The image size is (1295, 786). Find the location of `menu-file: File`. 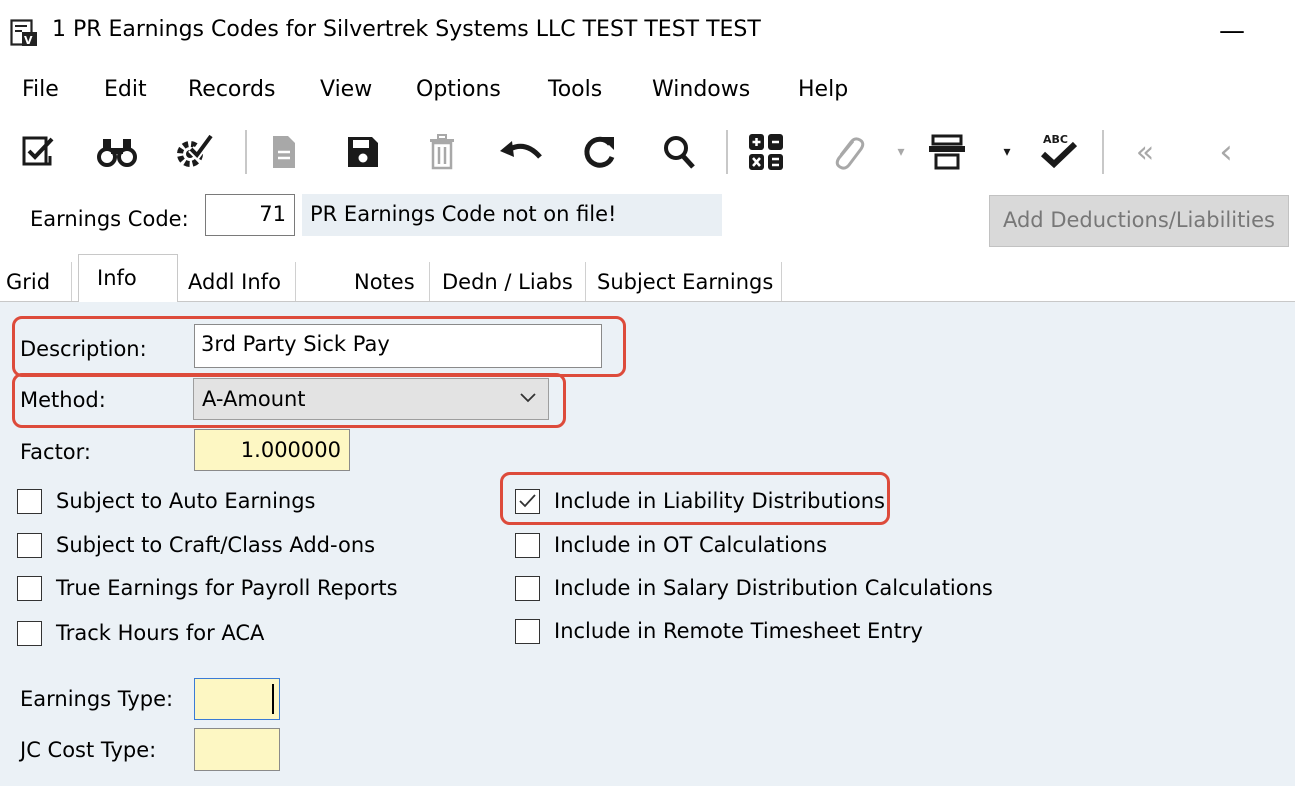

menu-file: File is located at coordinates (40, 89).